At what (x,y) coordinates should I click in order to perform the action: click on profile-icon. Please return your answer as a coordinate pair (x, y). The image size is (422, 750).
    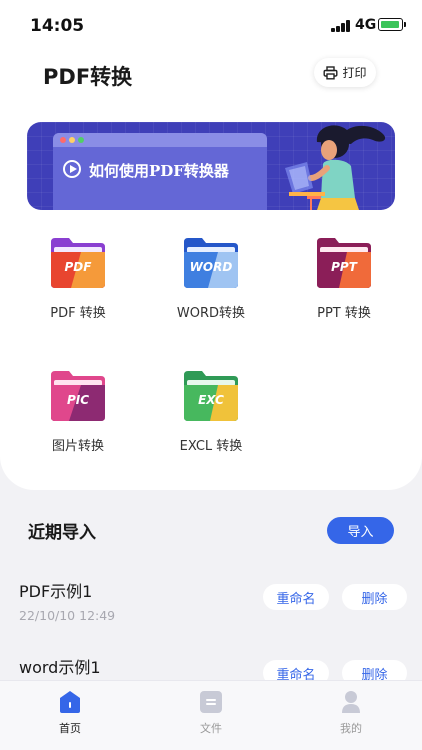
    Looking at the image, I should click on (351, 702).